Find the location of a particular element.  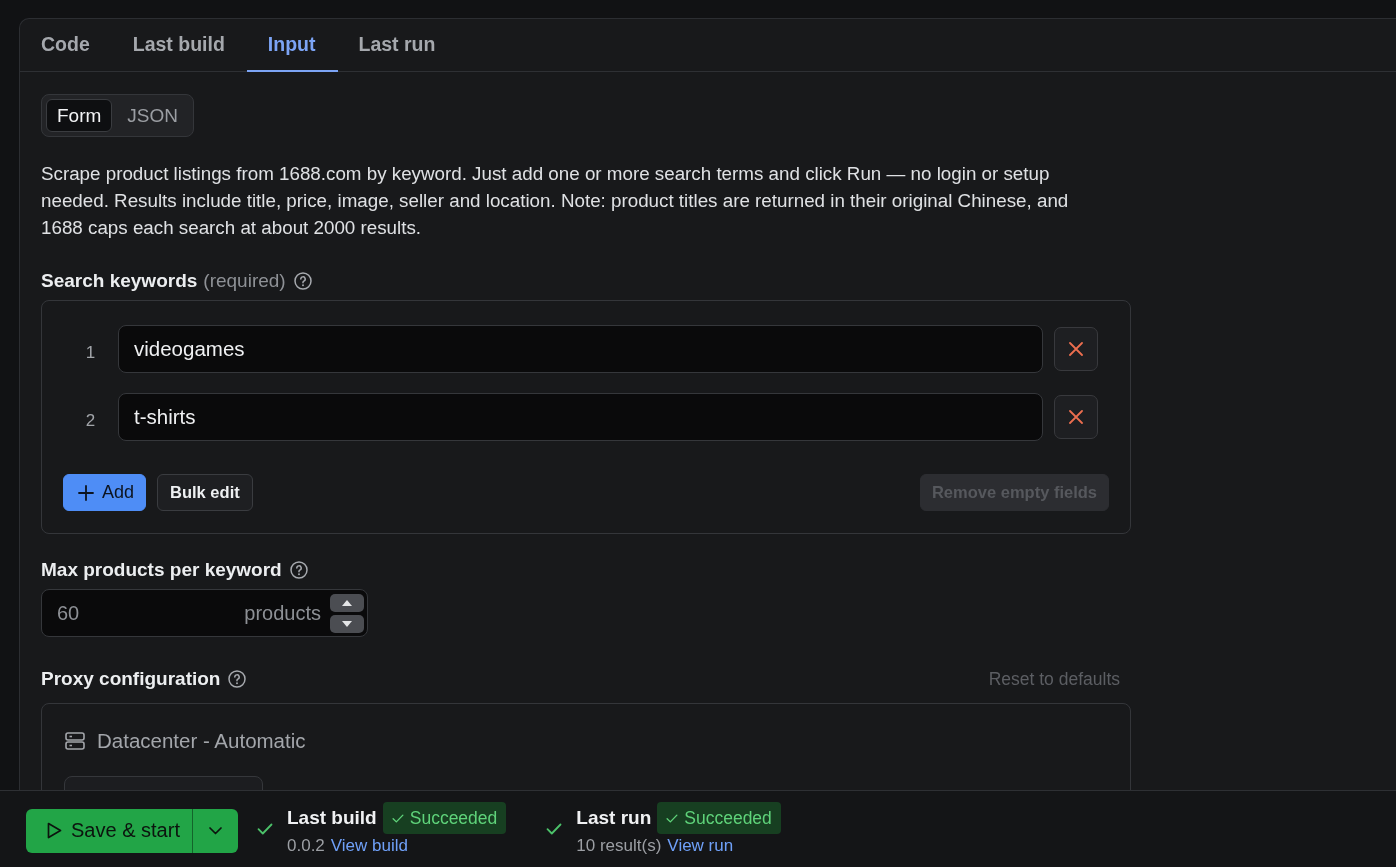

increment-button is located at coordinates (347, 603).